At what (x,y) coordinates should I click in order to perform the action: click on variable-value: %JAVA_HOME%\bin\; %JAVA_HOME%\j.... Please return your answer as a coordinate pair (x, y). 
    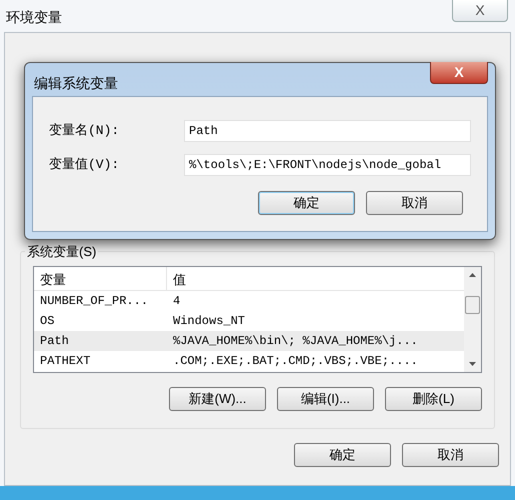
    Looking at the image, I should click on (295, 341).